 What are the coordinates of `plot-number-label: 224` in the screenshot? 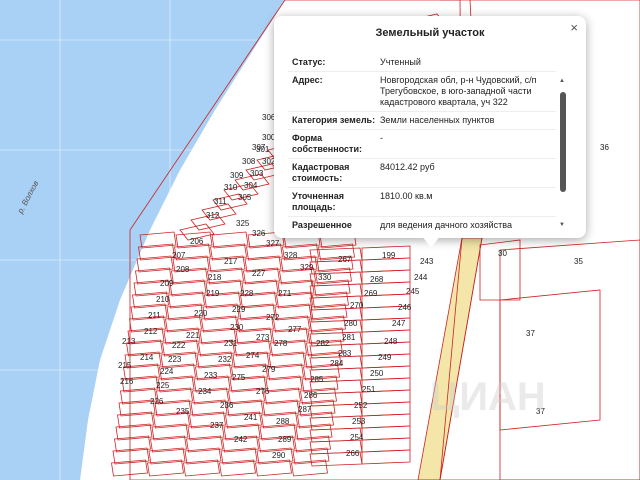 It's located at (167, 371).